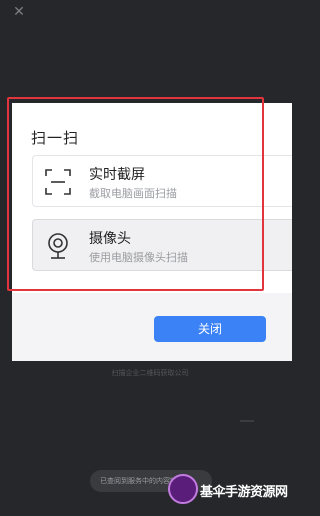  Describe the element at coordinates (58, 182) in the screenshot. I see `screenshot-frame-icon` at that location.